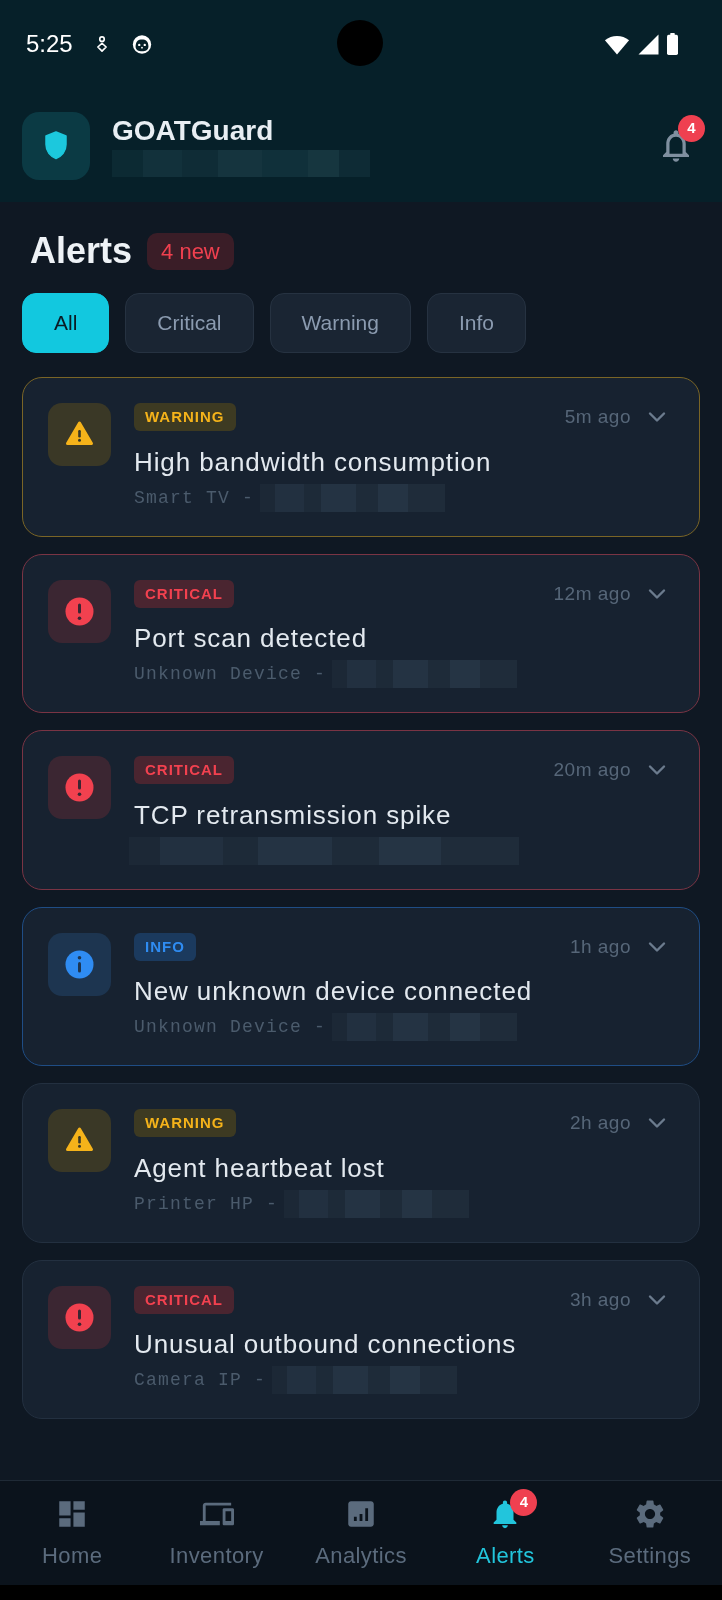 The image size is (722, 1600). What do you see at coordinates (141, 44) in the screenshot?
I see `cat-face-icon` at bounding box center [141, 44].